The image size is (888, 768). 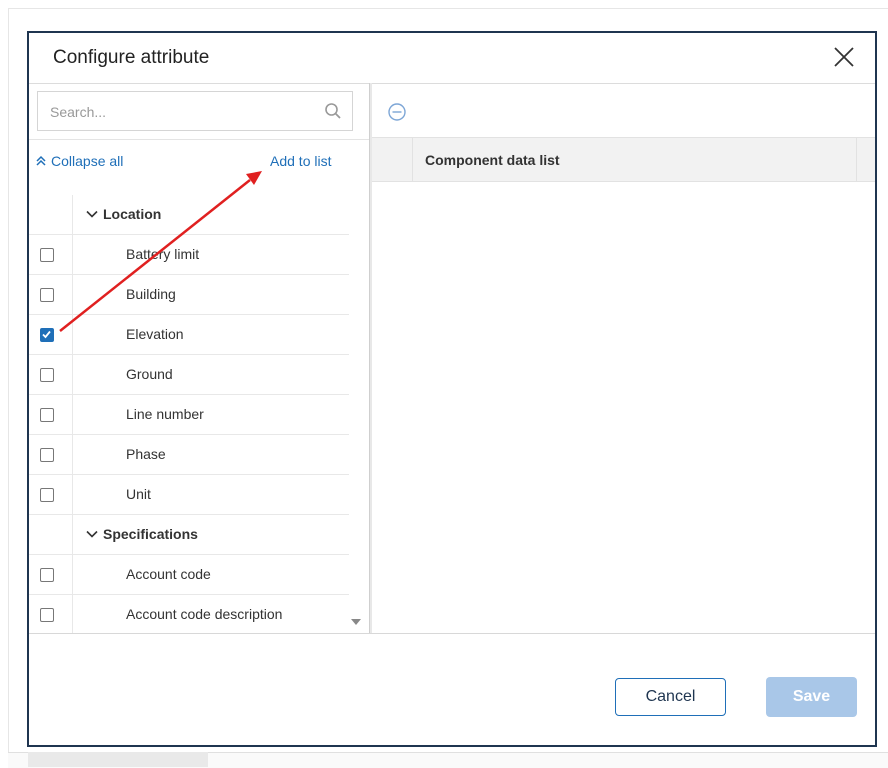 What do you see at coordinates (189, 215) in the screenshot?
I see `tree-group-location: Location` at bounding box center [189, 215].